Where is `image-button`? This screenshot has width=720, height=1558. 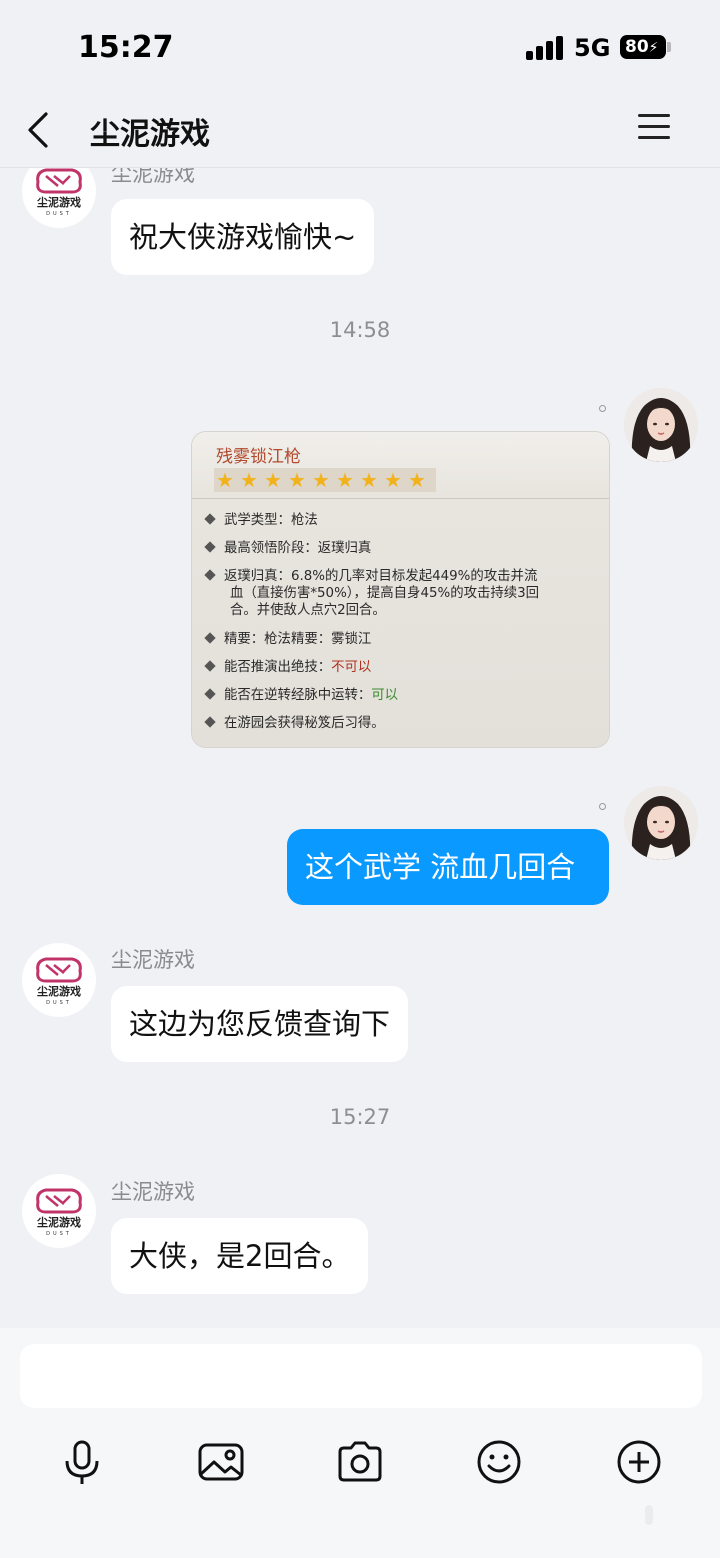 image-button is located at coordinates (221, 1462).